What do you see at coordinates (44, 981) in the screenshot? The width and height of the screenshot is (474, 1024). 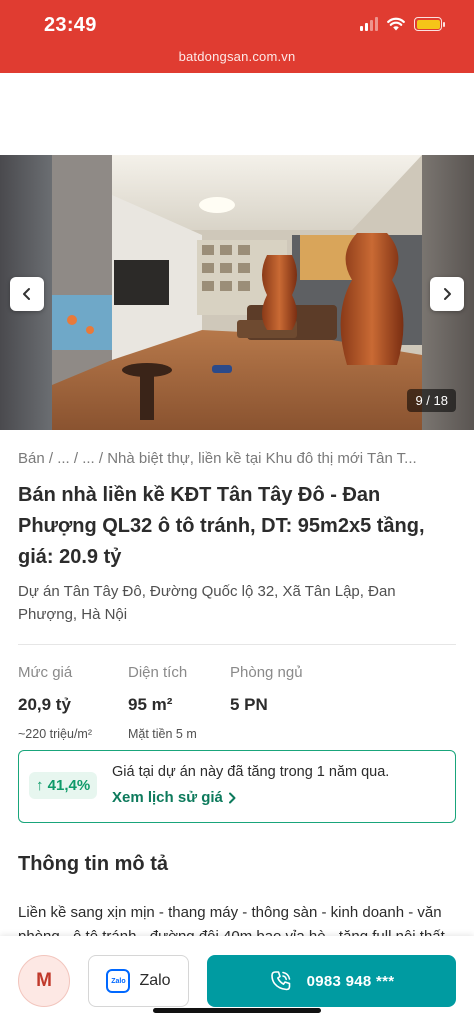 I see `agent-avatar: M` at bounding box center [44, 981].